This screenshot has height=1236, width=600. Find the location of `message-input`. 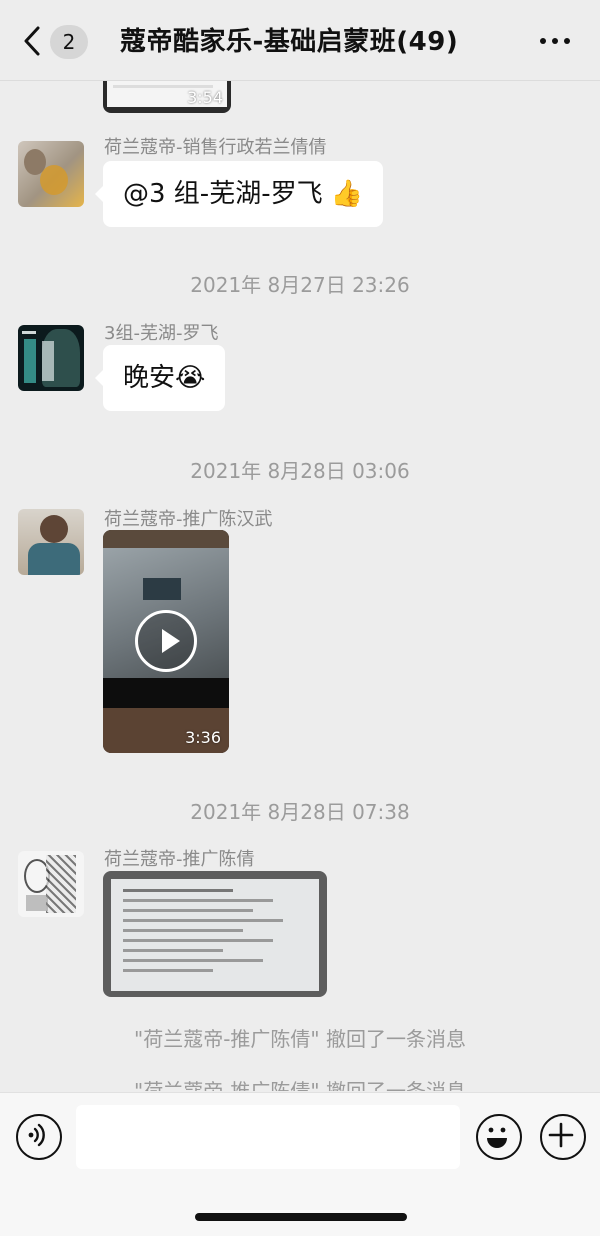

message-input is located at coordinates (268, 1137).